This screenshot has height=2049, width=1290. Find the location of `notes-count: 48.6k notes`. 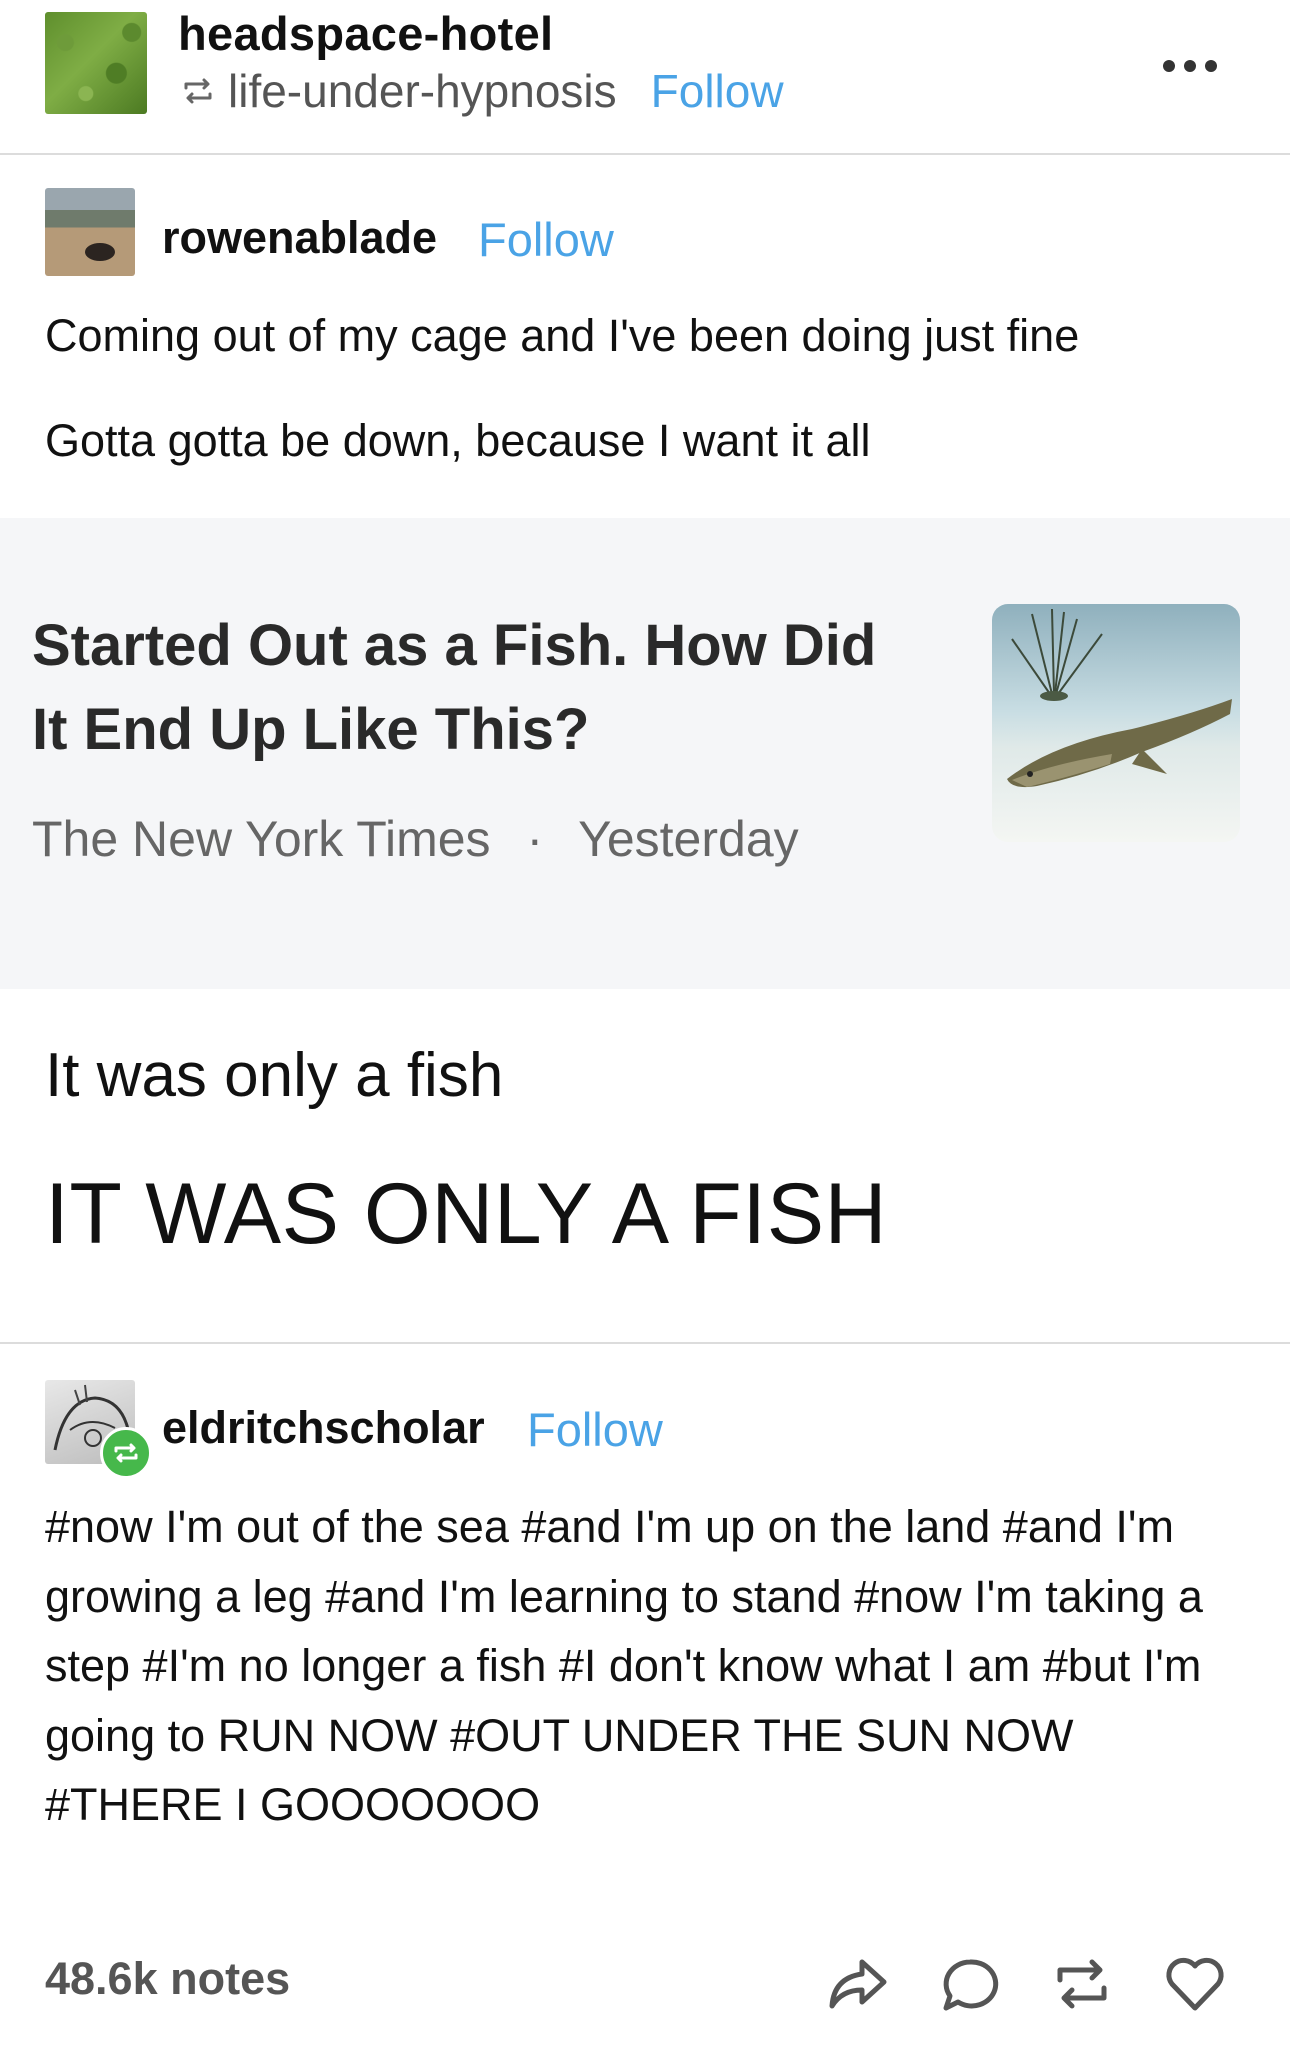

notes-count: 48.6k notes is located at coordinates (167, 1979).